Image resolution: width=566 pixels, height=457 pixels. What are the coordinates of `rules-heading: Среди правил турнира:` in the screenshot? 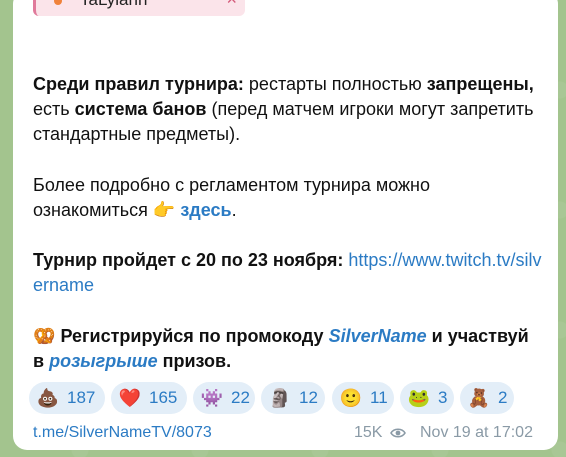 It's located at (138, 84).